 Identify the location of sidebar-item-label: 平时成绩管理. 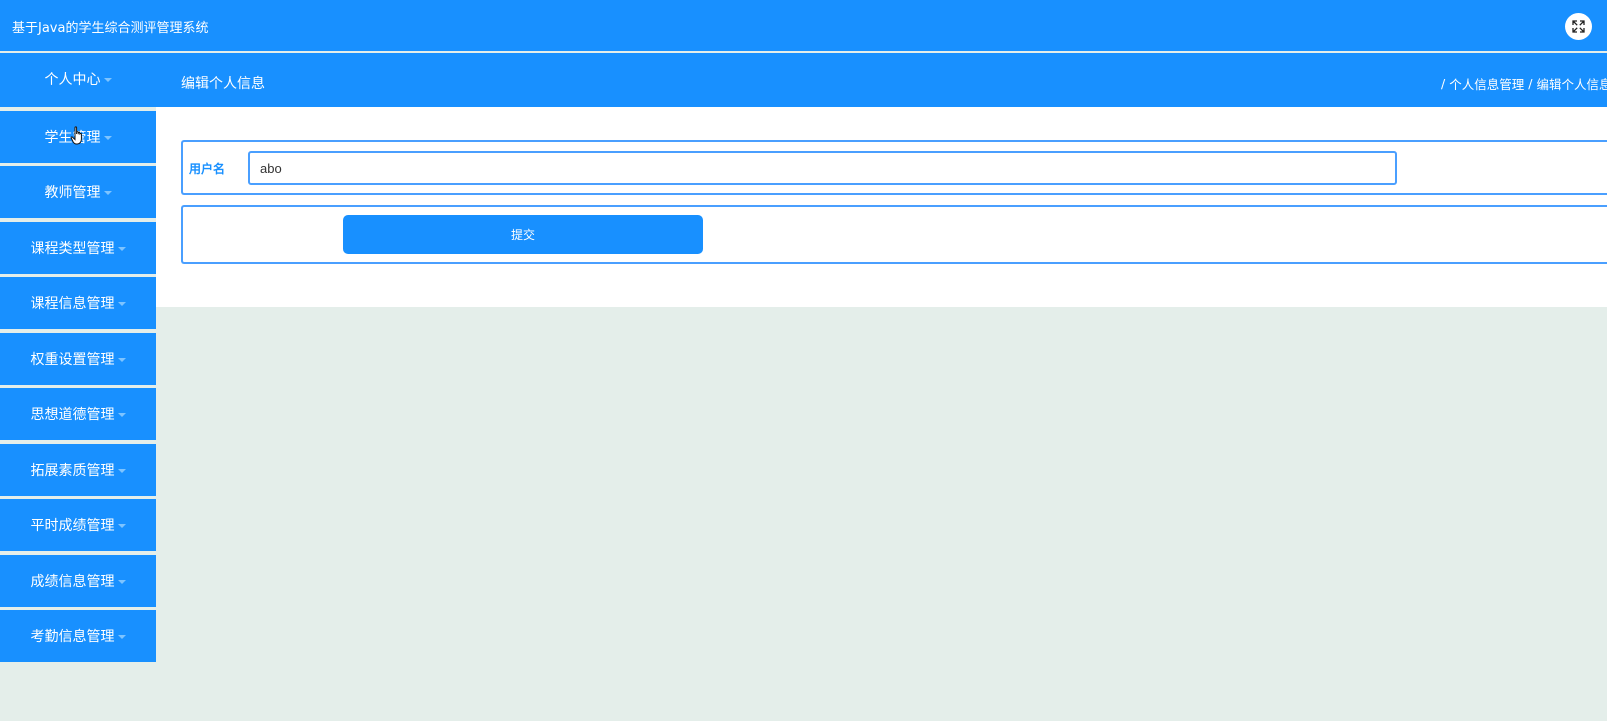
(72, 526).